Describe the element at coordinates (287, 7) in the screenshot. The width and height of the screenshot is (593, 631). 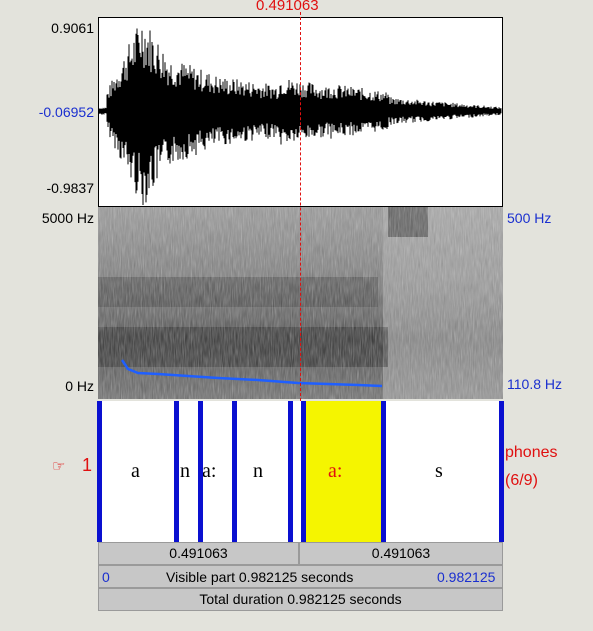
I see `cursor-time-label: 0.491063` at that location.